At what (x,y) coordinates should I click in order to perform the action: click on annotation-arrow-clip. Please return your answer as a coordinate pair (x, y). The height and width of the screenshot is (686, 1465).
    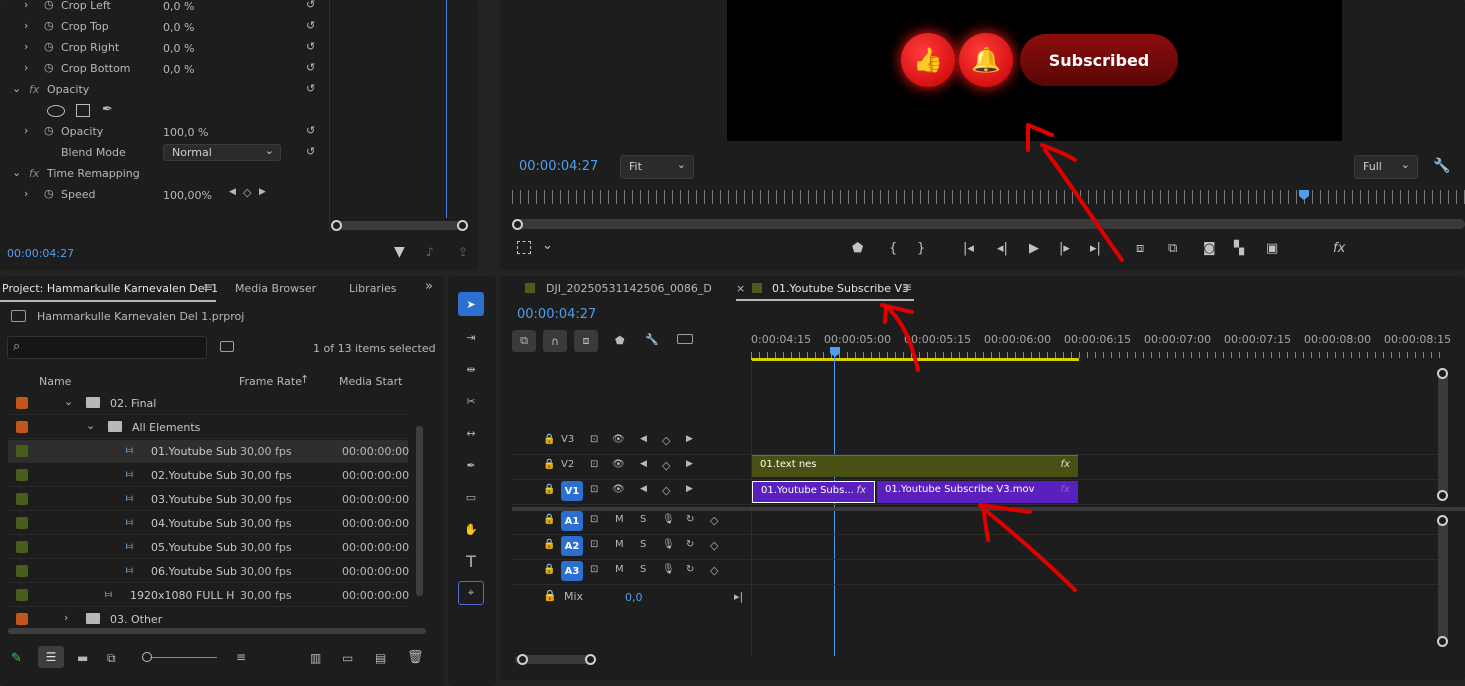
    Looking at the image, I should click on (1027, 547).